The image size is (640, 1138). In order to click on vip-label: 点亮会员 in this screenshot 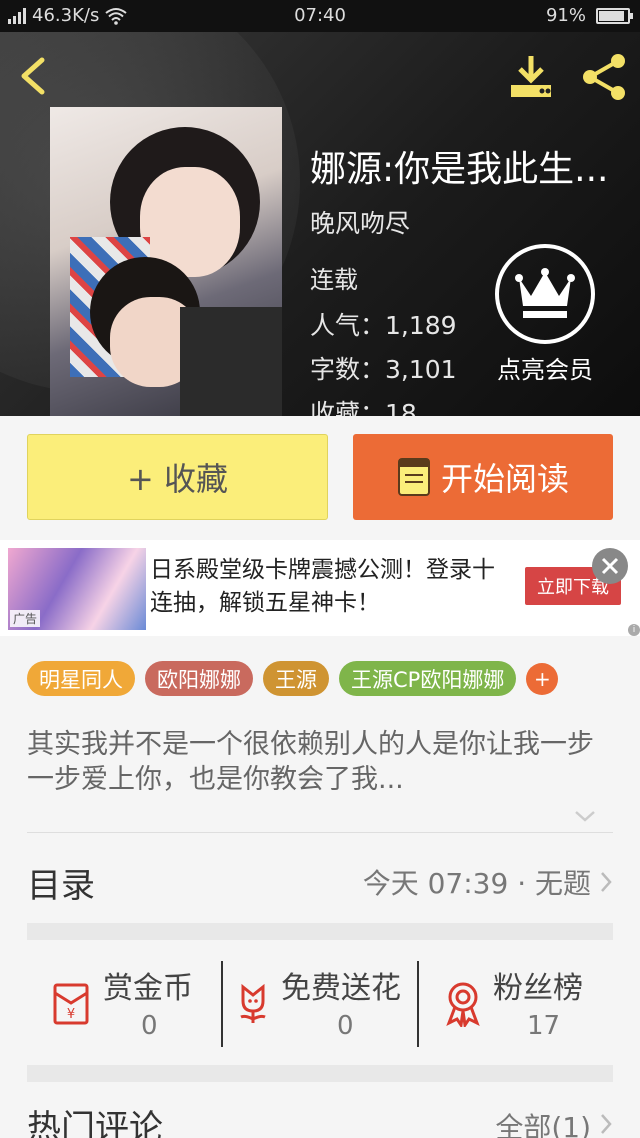, I will do `click(545, 370)`.